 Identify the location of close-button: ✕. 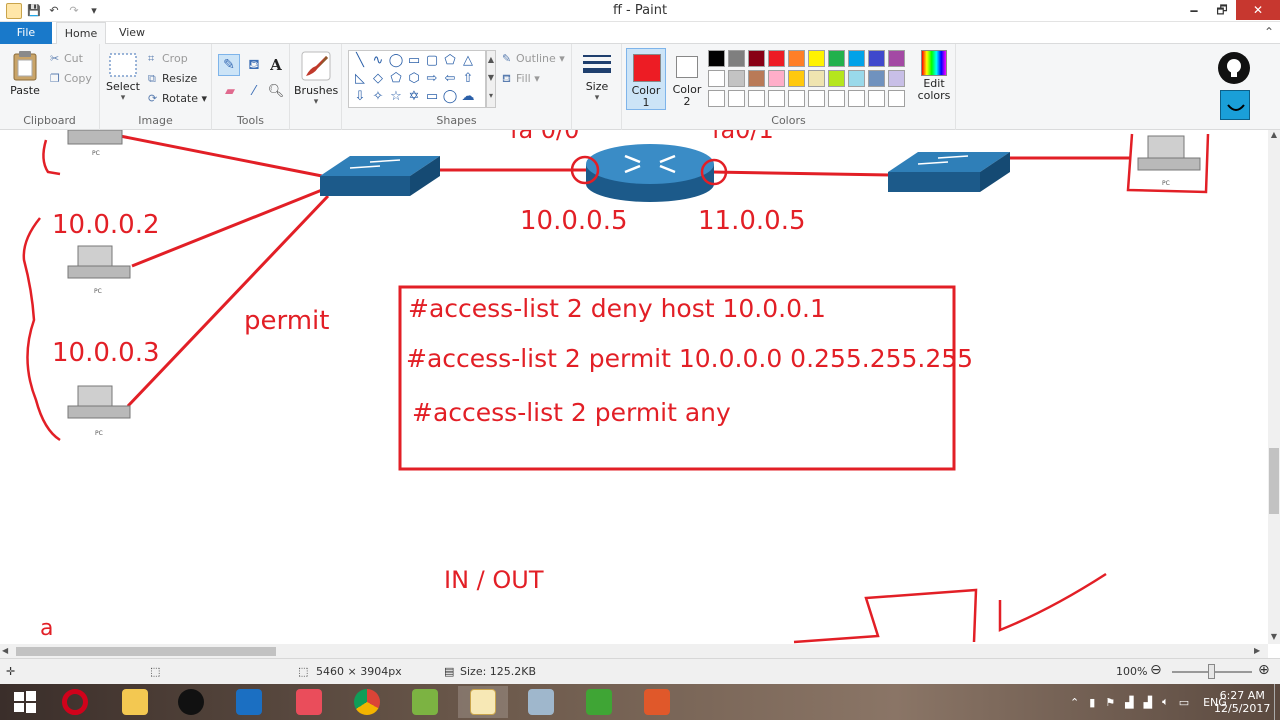
(1258, 10).